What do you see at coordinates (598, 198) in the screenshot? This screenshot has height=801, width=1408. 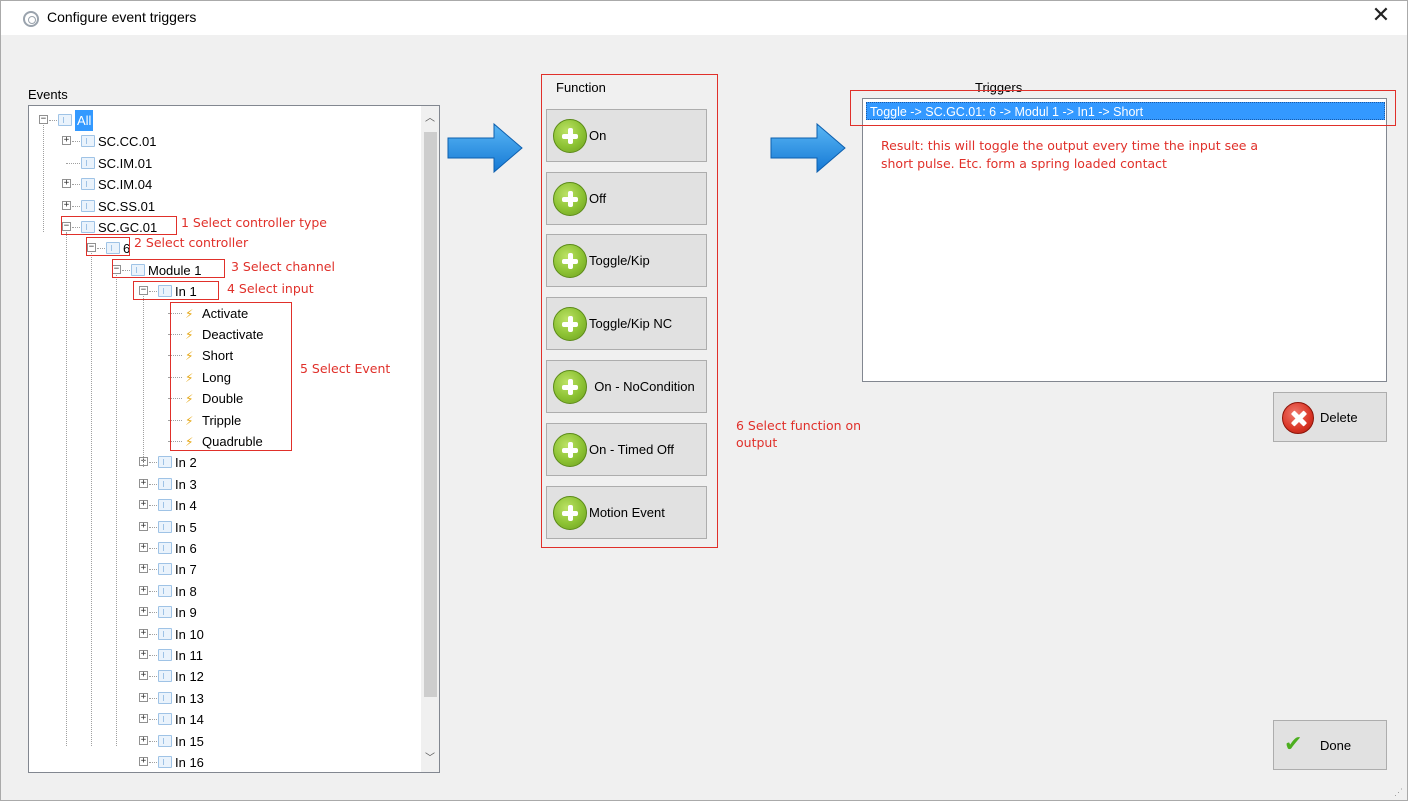 I see `button-label: Off` at bounding box center [598, 198].